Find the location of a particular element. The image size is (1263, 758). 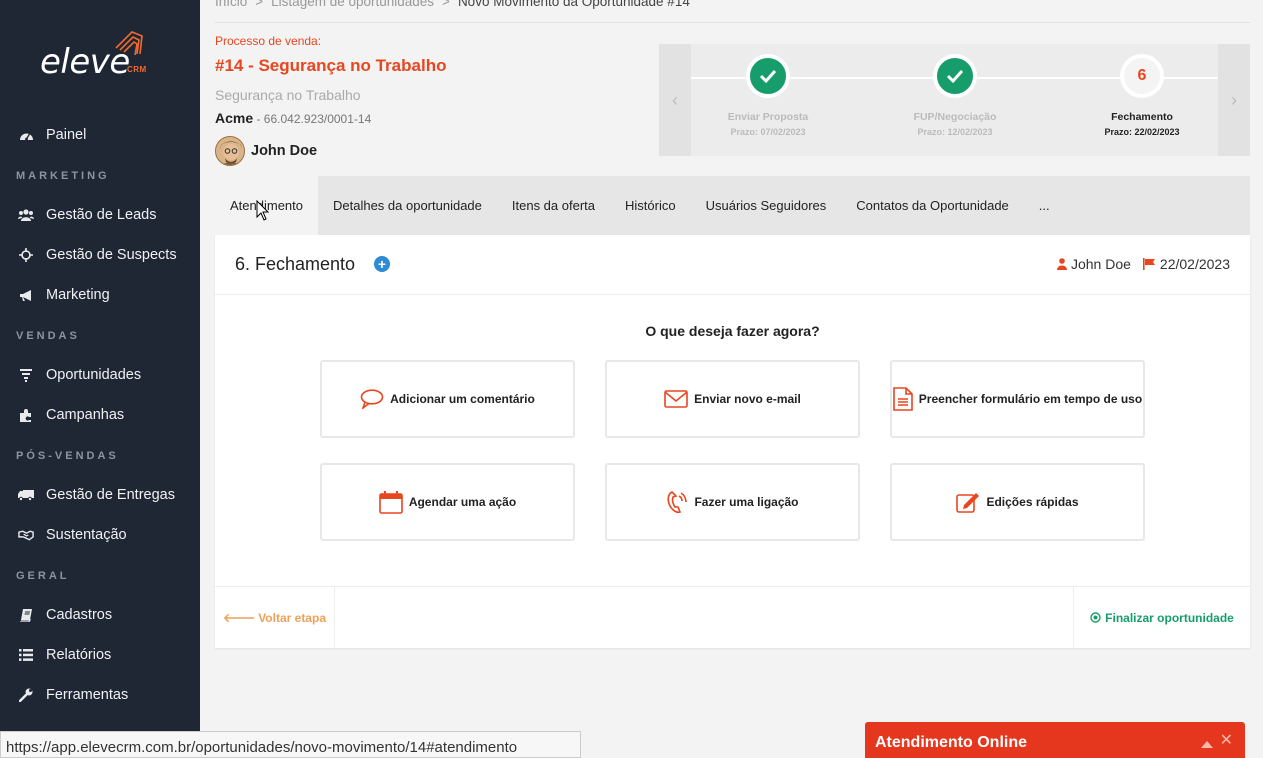

action-label: Fazer uma ligação is located at coordinates (746, 502).